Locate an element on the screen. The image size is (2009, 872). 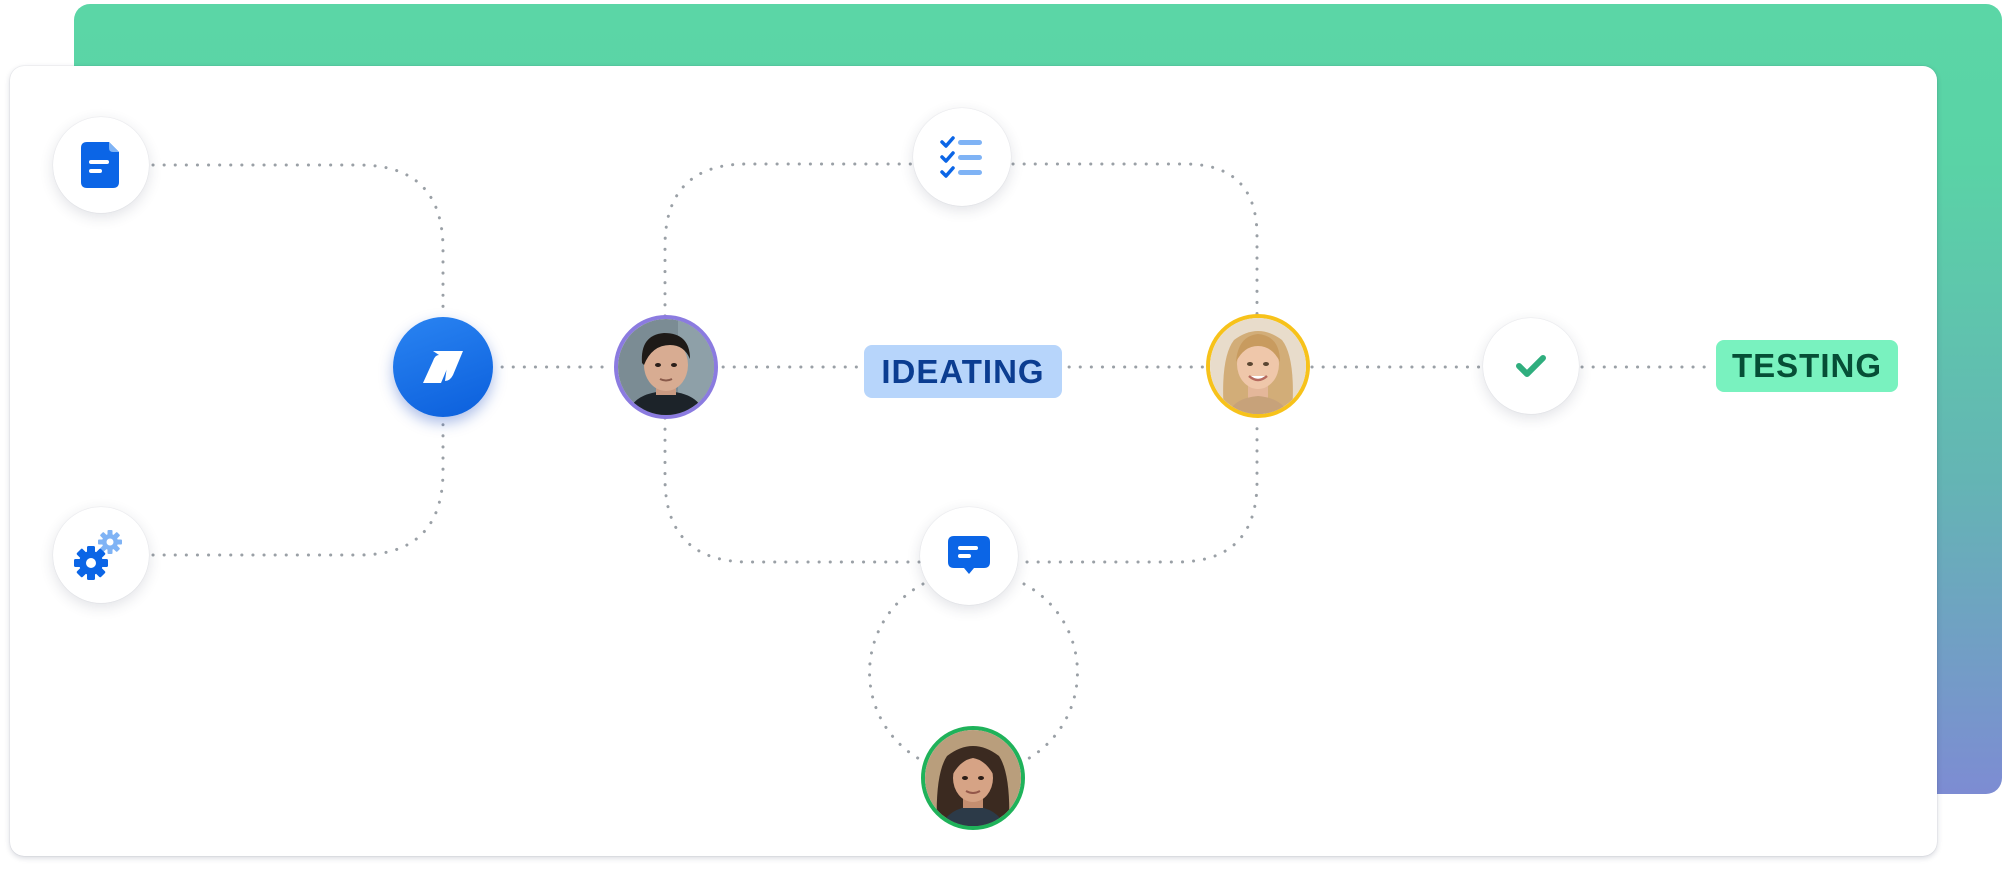
connector-comment-loop is located at coordinates (896, 672).